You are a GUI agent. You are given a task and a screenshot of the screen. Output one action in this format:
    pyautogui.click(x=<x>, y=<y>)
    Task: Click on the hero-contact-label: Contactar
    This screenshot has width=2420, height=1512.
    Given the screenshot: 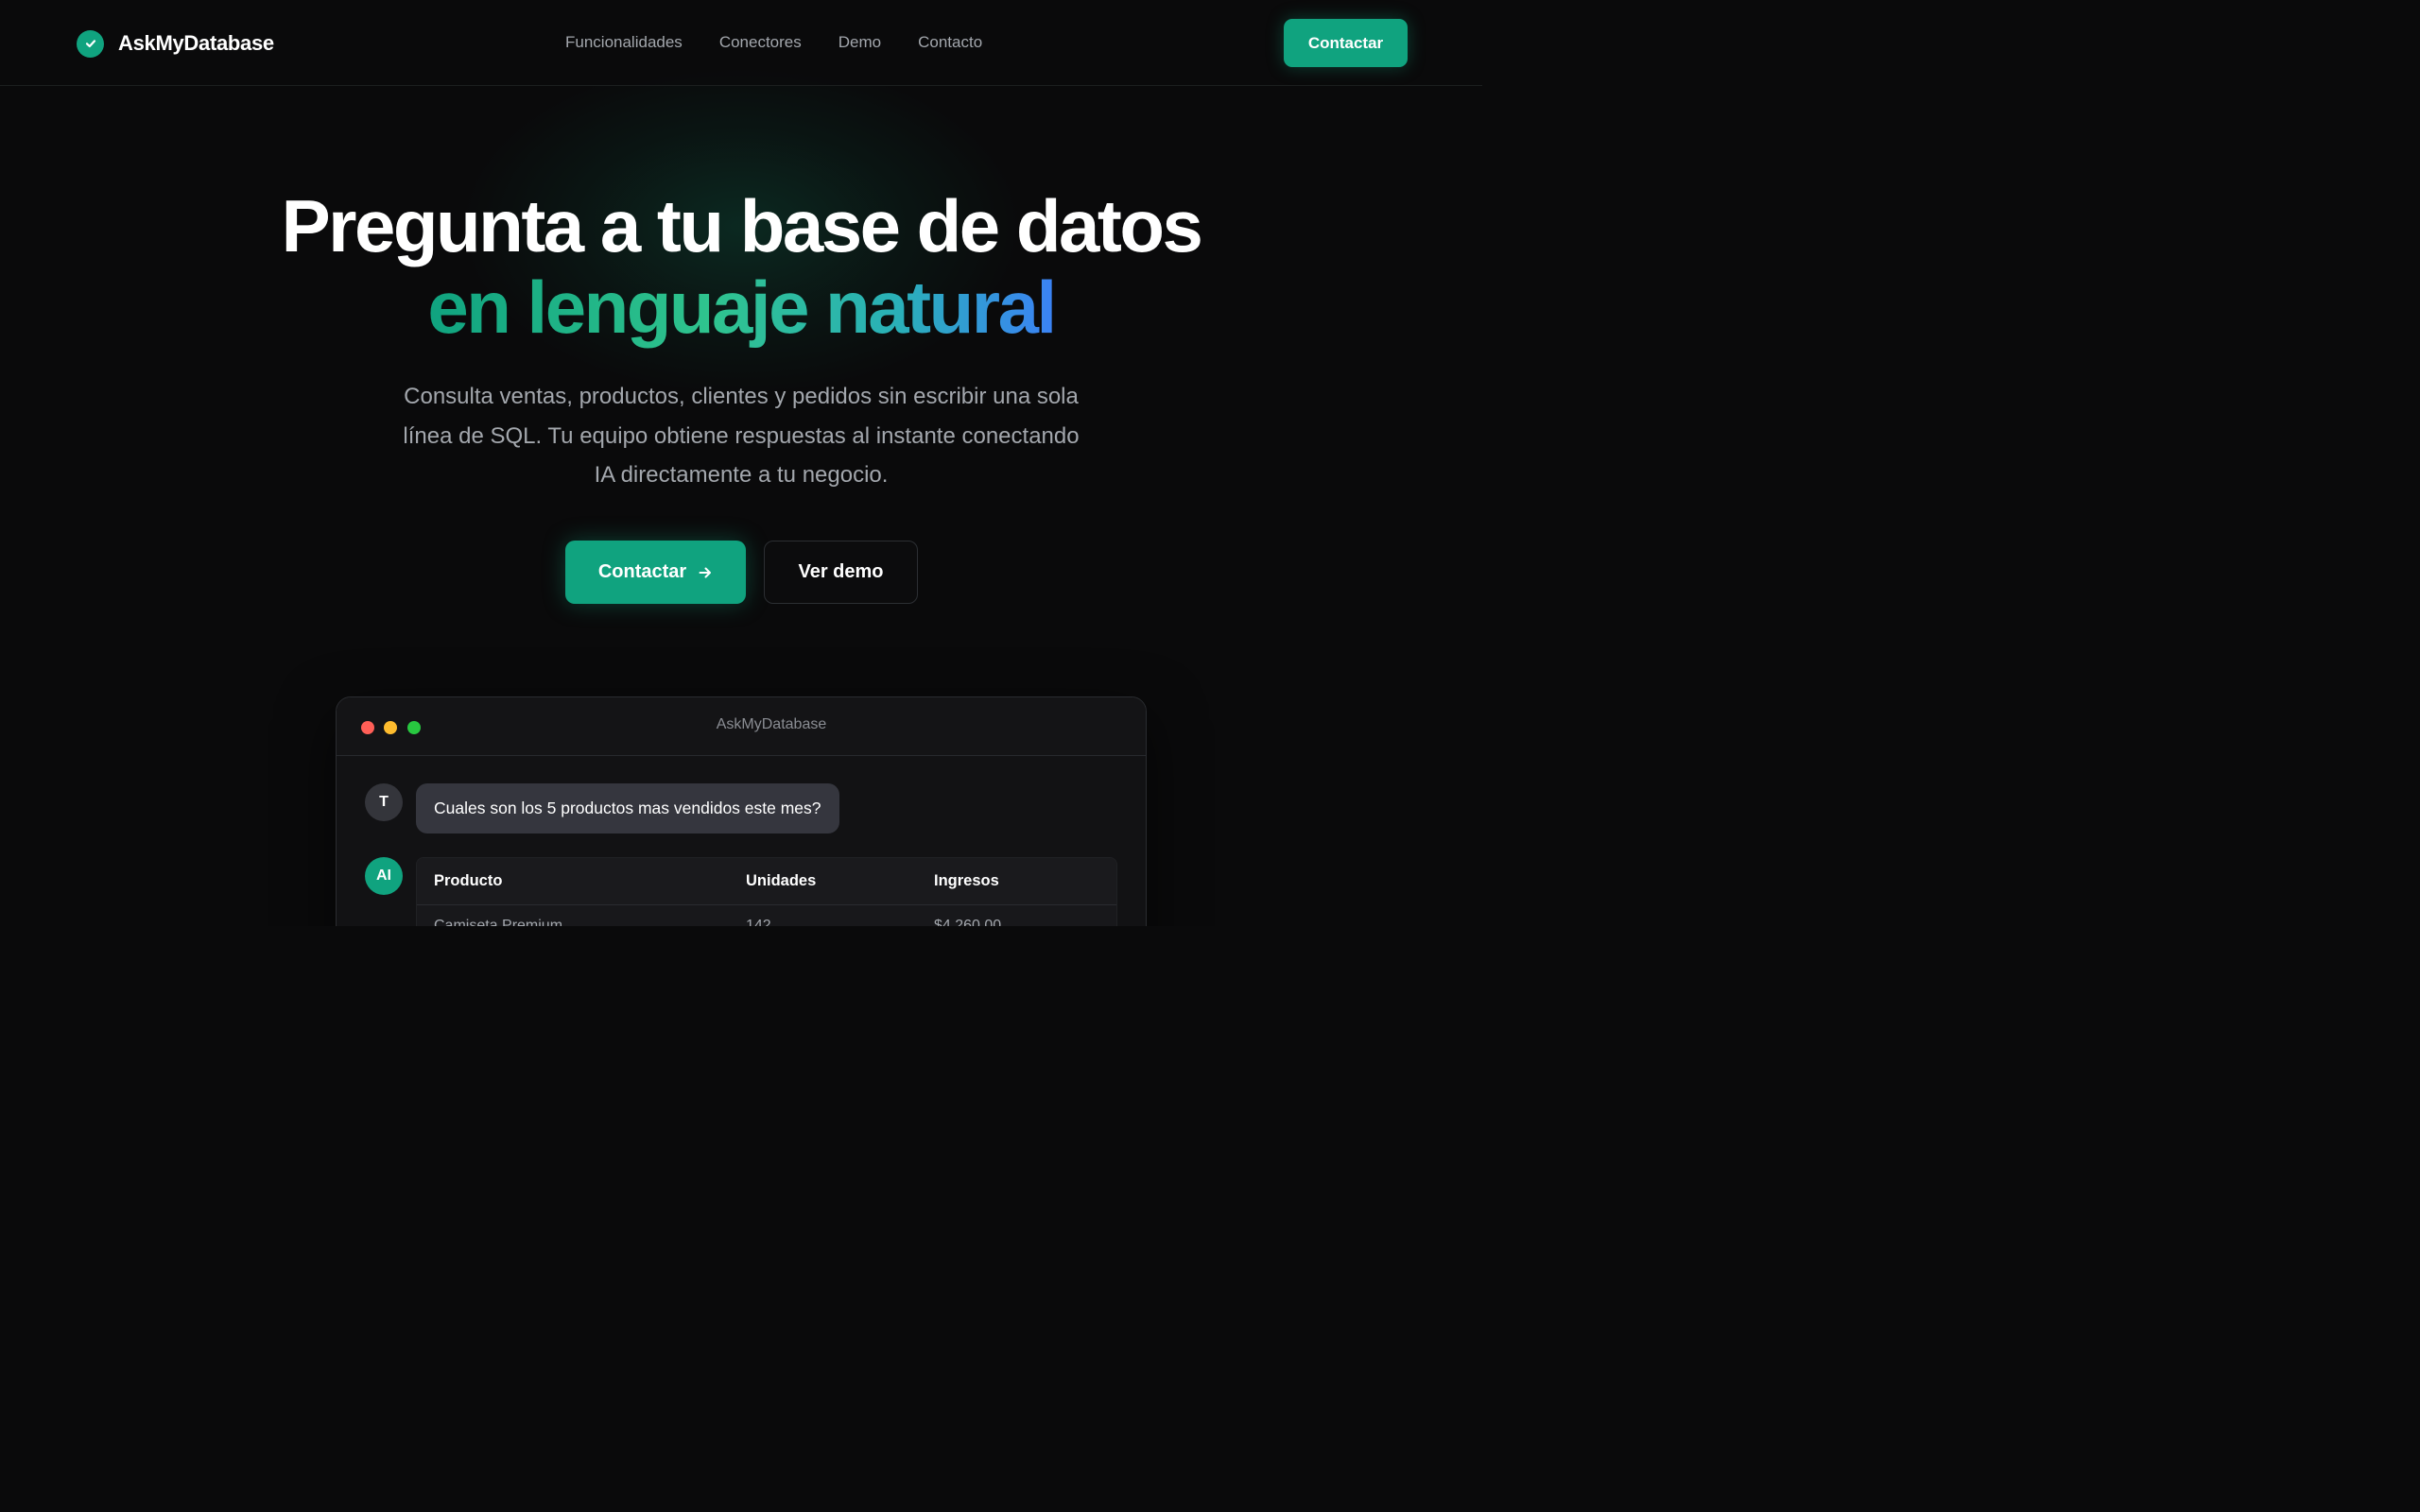 What is the action you would take?
    pyautogui.click(x=642, y=571)
    